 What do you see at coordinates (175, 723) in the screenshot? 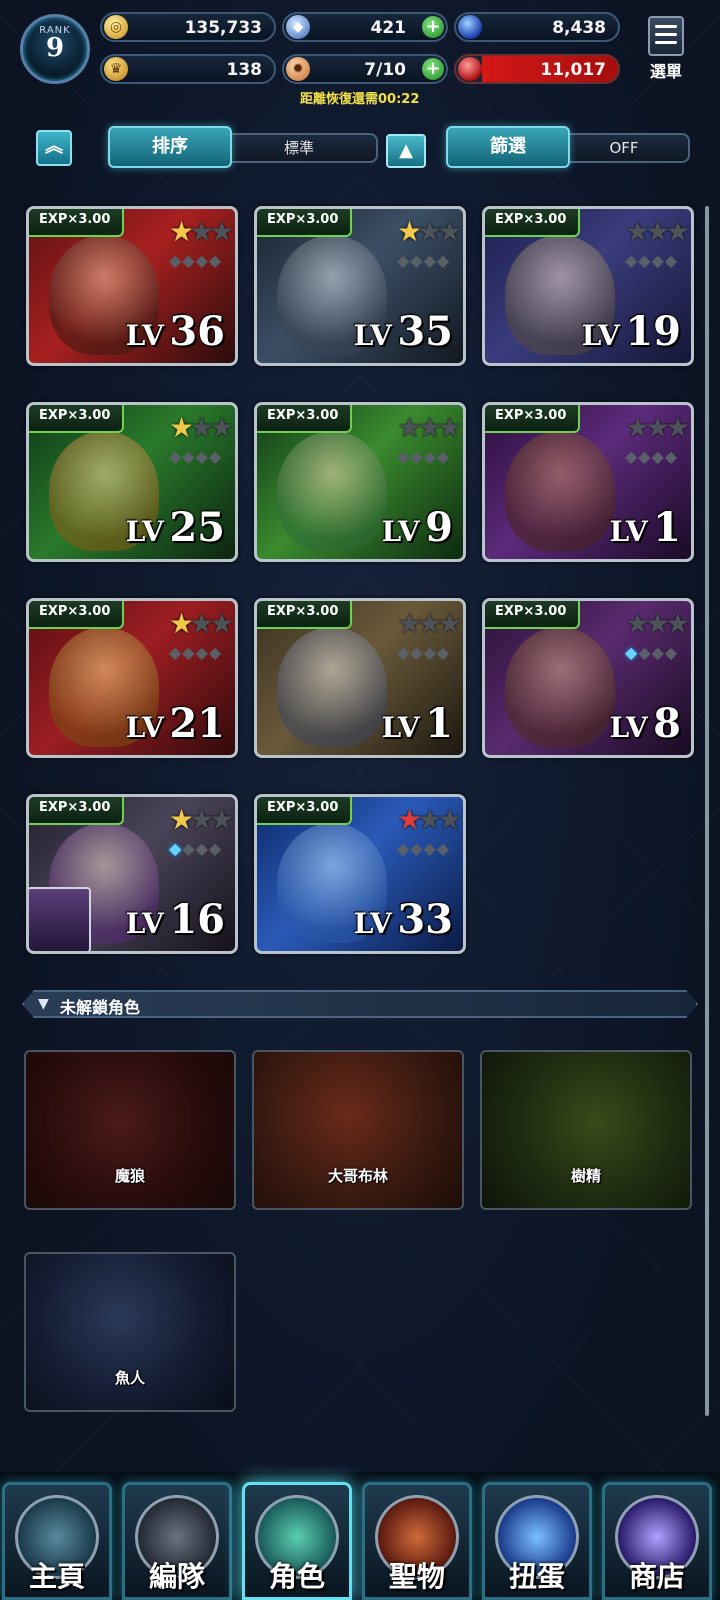
I see `level-label: LV 21` at bounding box center [175, 723].